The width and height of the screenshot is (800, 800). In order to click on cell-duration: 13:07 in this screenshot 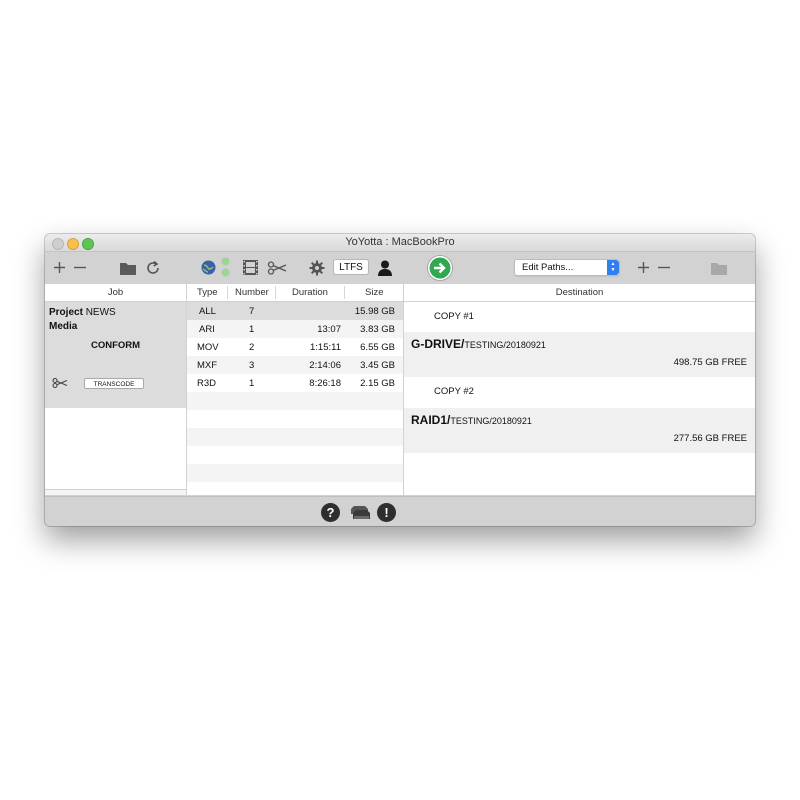, I will do `click(329, 329)`.